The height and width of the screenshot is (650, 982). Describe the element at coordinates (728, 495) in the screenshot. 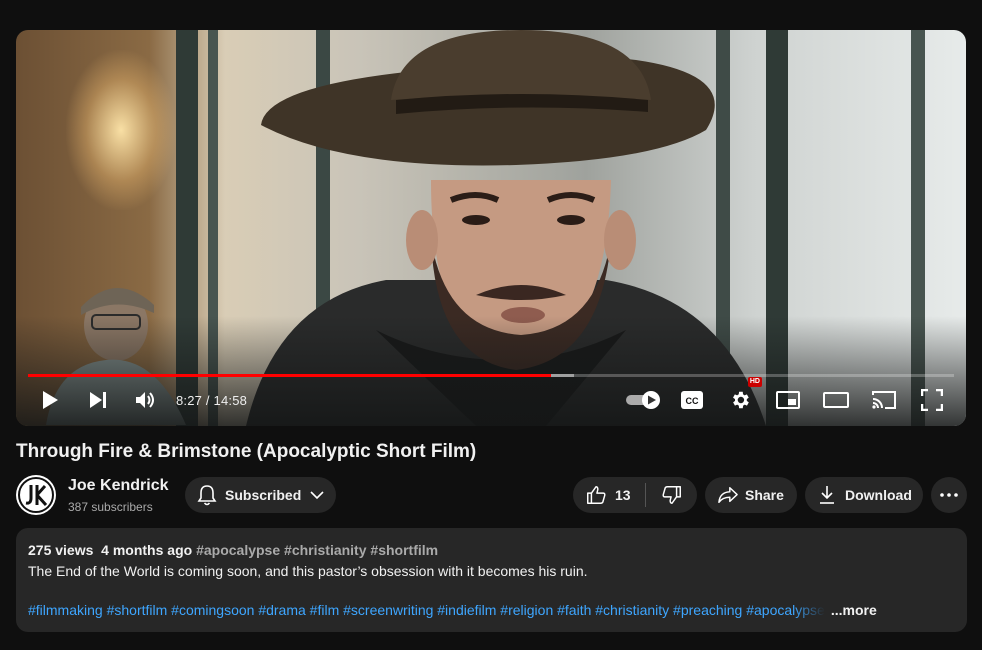

I see `share-arrow-icon` at that location.